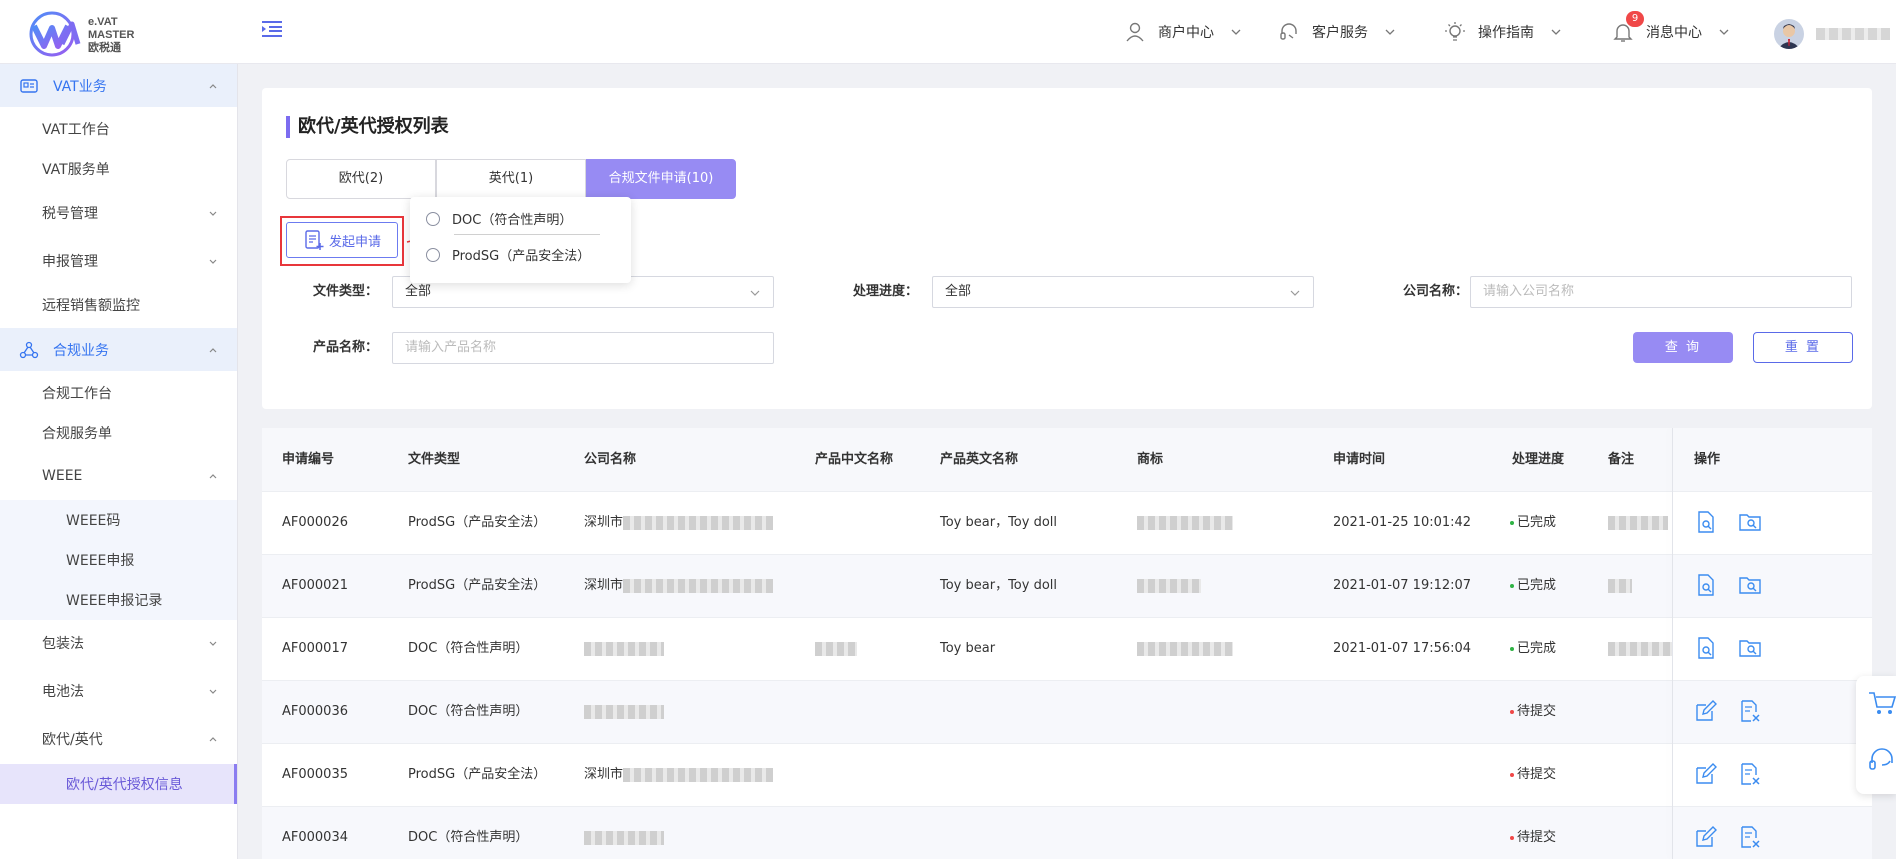 Image resolution: width=1896 pixels, height=859 pixels. What do you see at coordinates (118, 560) in the screenshot?
I see `sidebar-item-weee-declare: WEEE申报` at bounding box center [118, 560].